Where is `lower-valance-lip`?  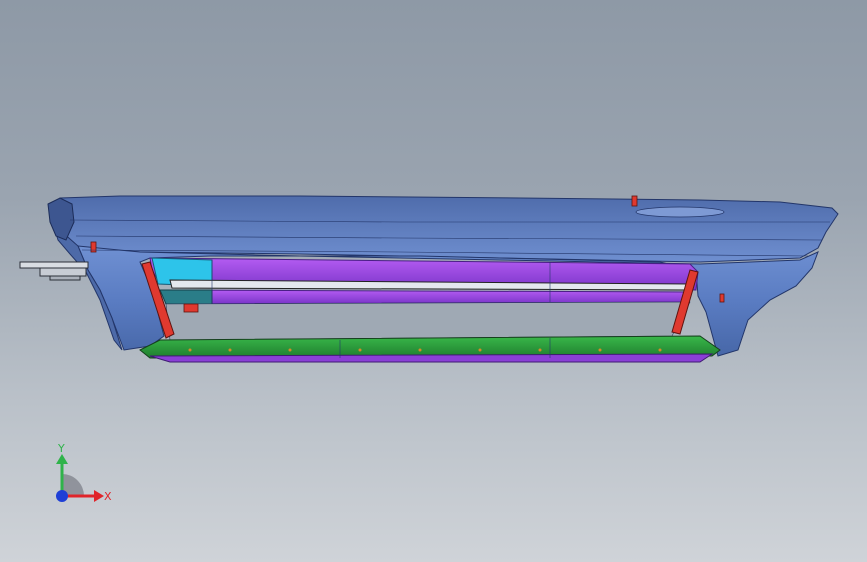
lower-valance-lip is located at coordinates (431, 358).